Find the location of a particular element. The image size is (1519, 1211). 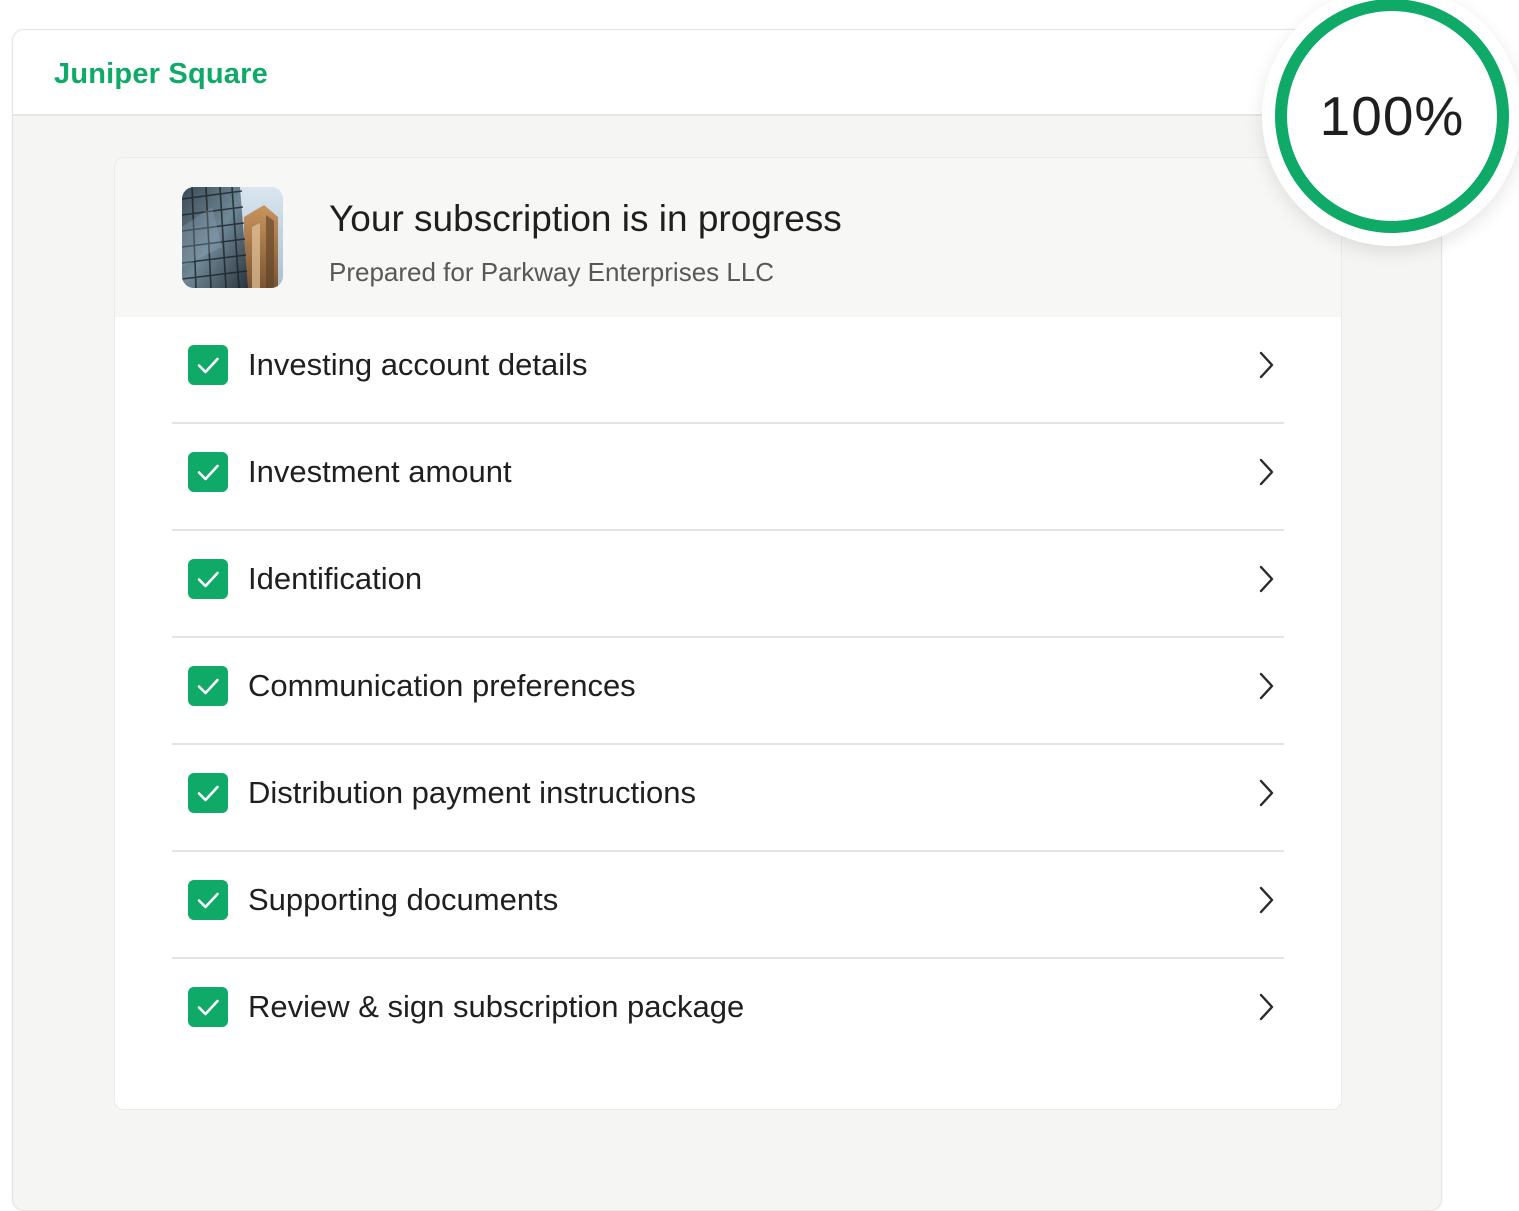

step-label: Communication preferences is located at coordinates (442, 685).